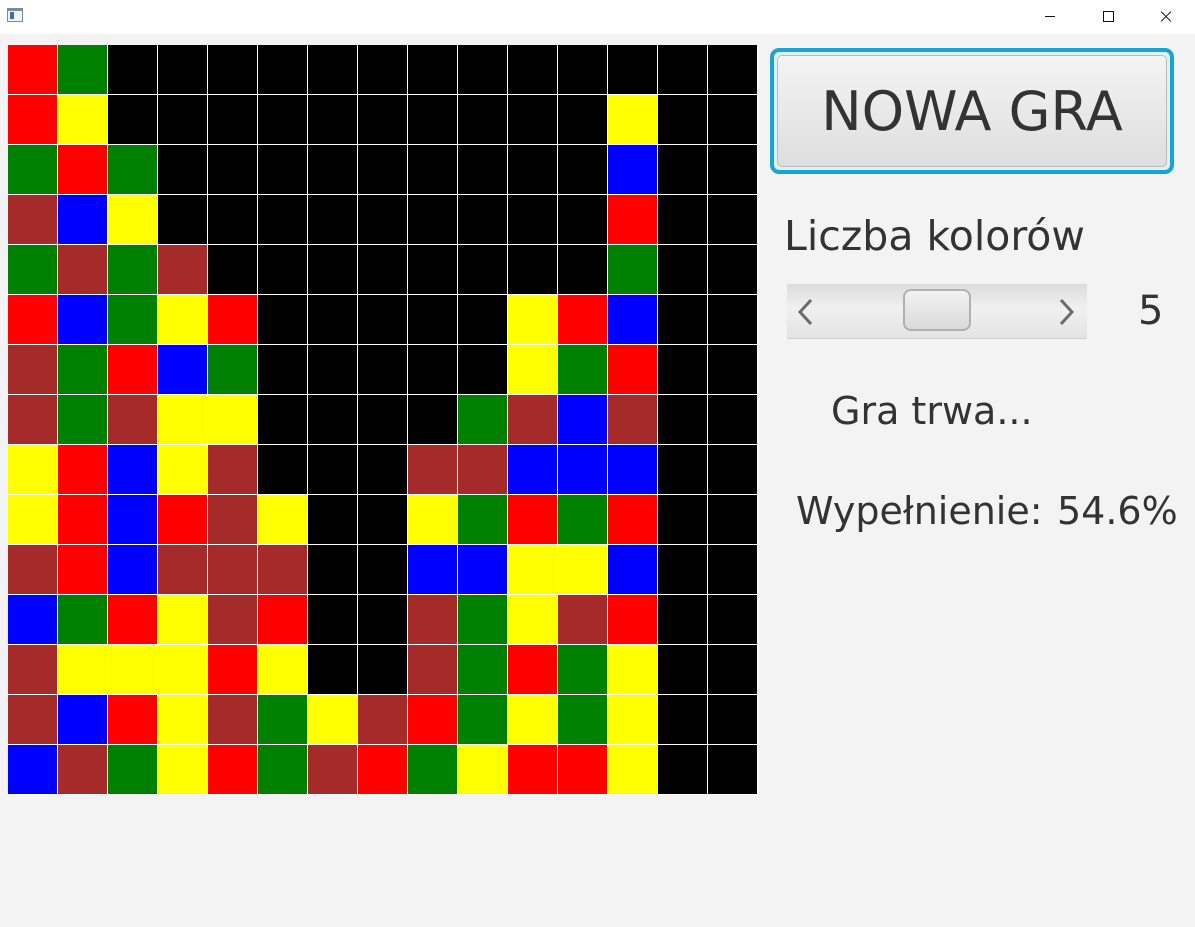 The width and height of the screenshot is (1195, 927). Describe the element at coordinates (1050, 16) in the screenshot. I see `minimize-button` at that location.